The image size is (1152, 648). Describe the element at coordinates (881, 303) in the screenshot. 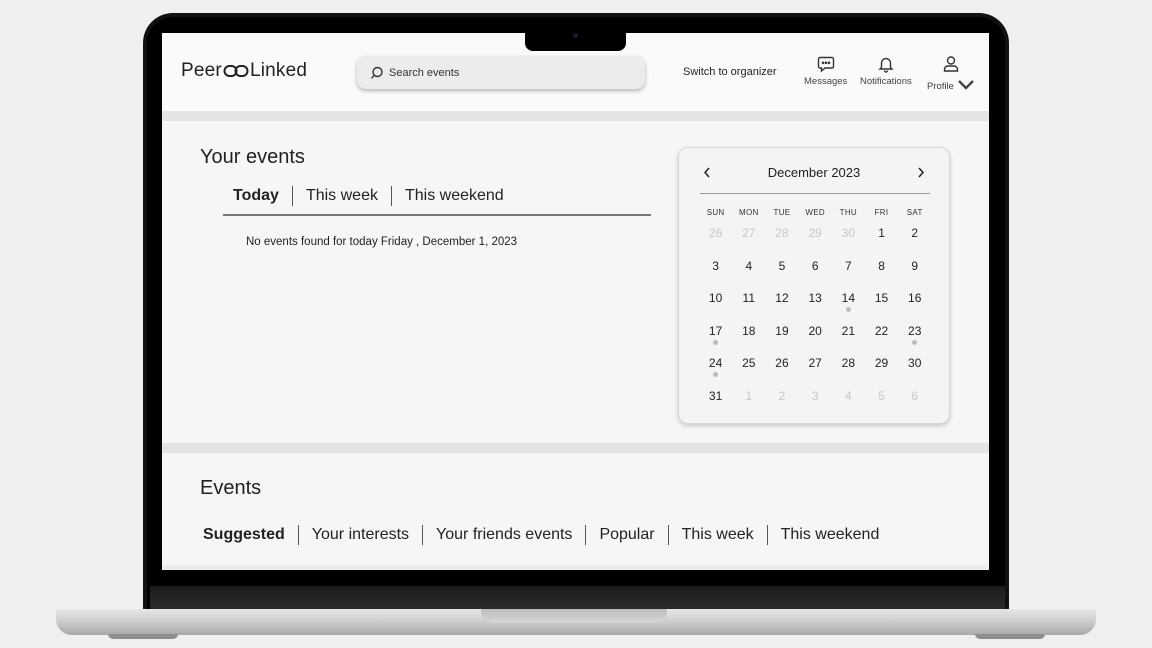

I see `calendar-day: 15` at that location.